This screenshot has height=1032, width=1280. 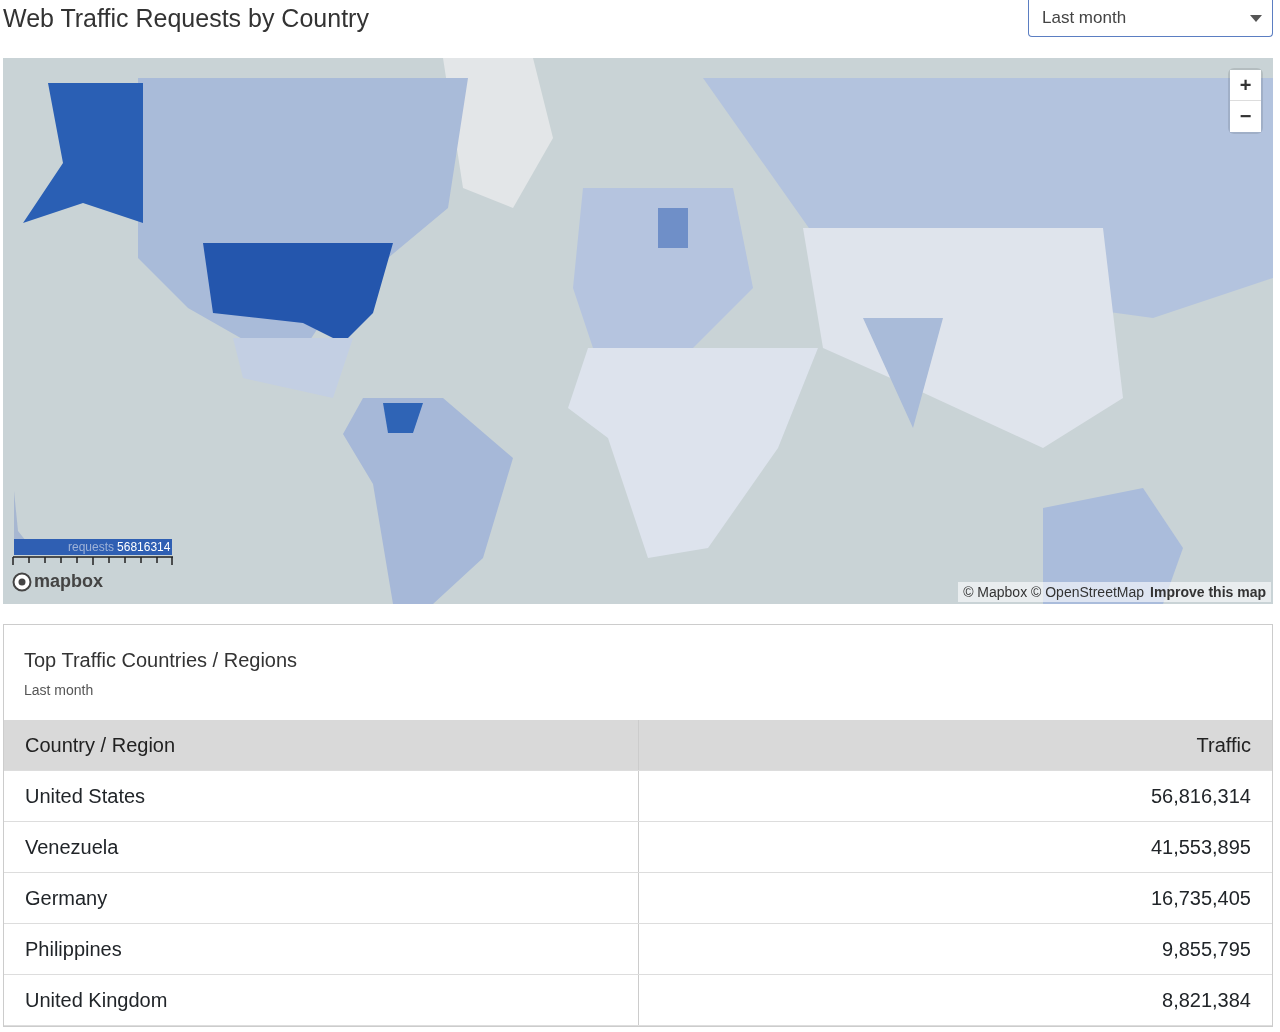 What do you see at coordinates (955, 949) in the screenshot?
I see `table-cell: 9,855,795` at bounding box center [955, 949].